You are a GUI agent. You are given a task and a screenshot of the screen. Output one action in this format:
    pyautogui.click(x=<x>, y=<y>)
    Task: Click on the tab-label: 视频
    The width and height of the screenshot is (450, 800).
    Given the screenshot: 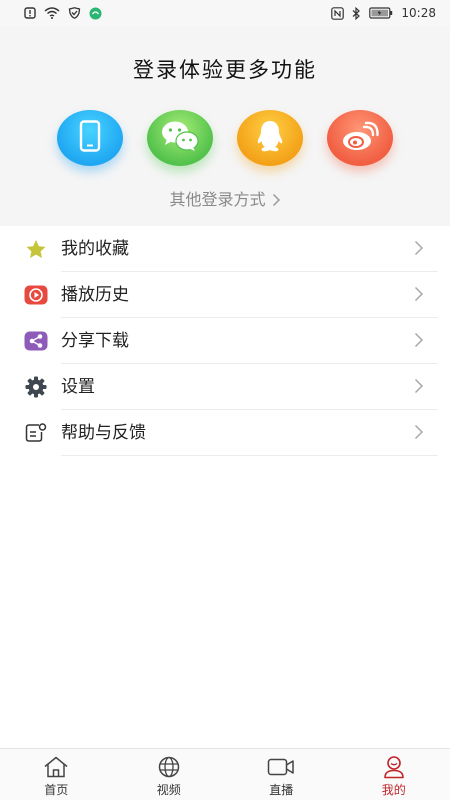 What is the action you would take?
    pyautogui.click(x=168, y=790)
    